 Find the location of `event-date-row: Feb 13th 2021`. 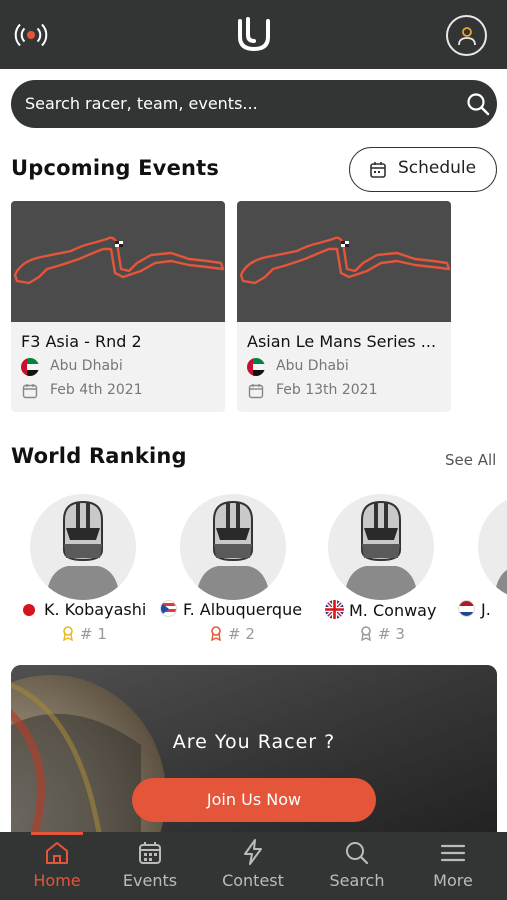

event-date-row: Feb 13th 2021 is located at coordinates (347, 392).